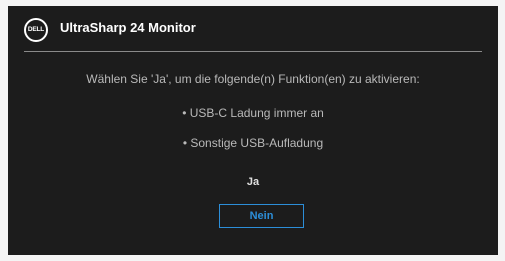 Image resolution: width=505 pixels, height=261 pixels. Describe the element at coordinates (253, 182) in the screenshot. I see `yes-button: Ja` at that location.